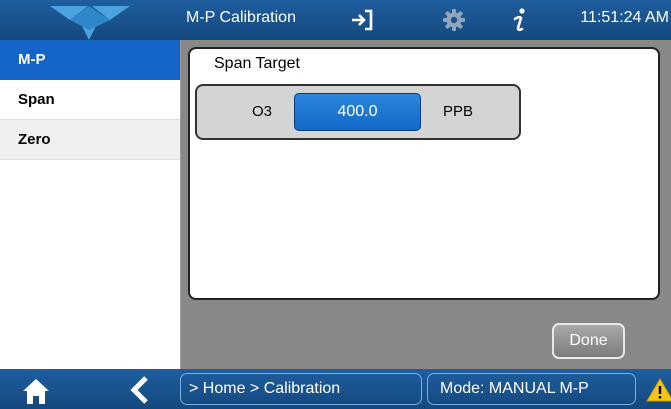 This screenshot has width=671, height=409. What do you see at coordinates (257, 63) in the screenshot?
I see `panel-title: Span Target` at bounding box center [257, 63].